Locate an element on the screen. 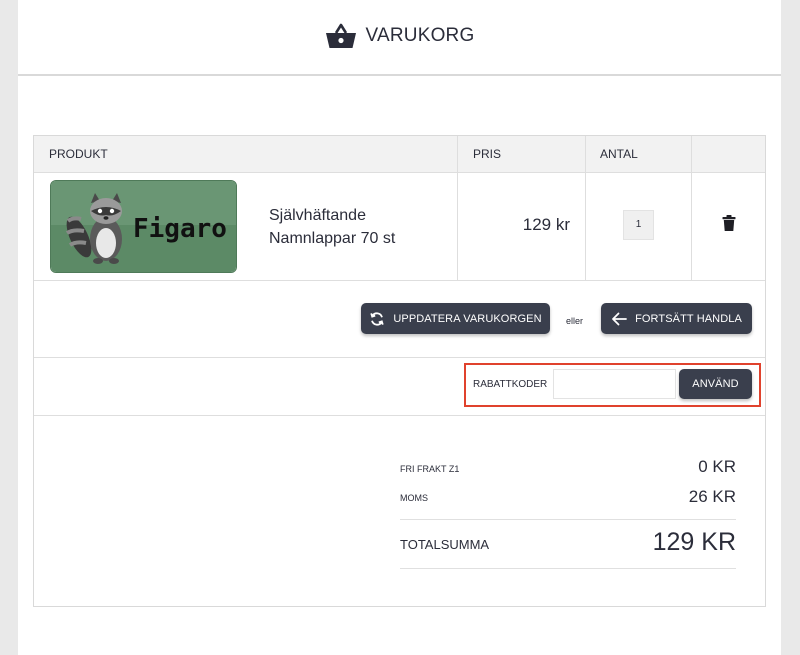 The width and height of the screenshot is (800, 655). total-value: 129 KR is located at coordinates (694, 542).